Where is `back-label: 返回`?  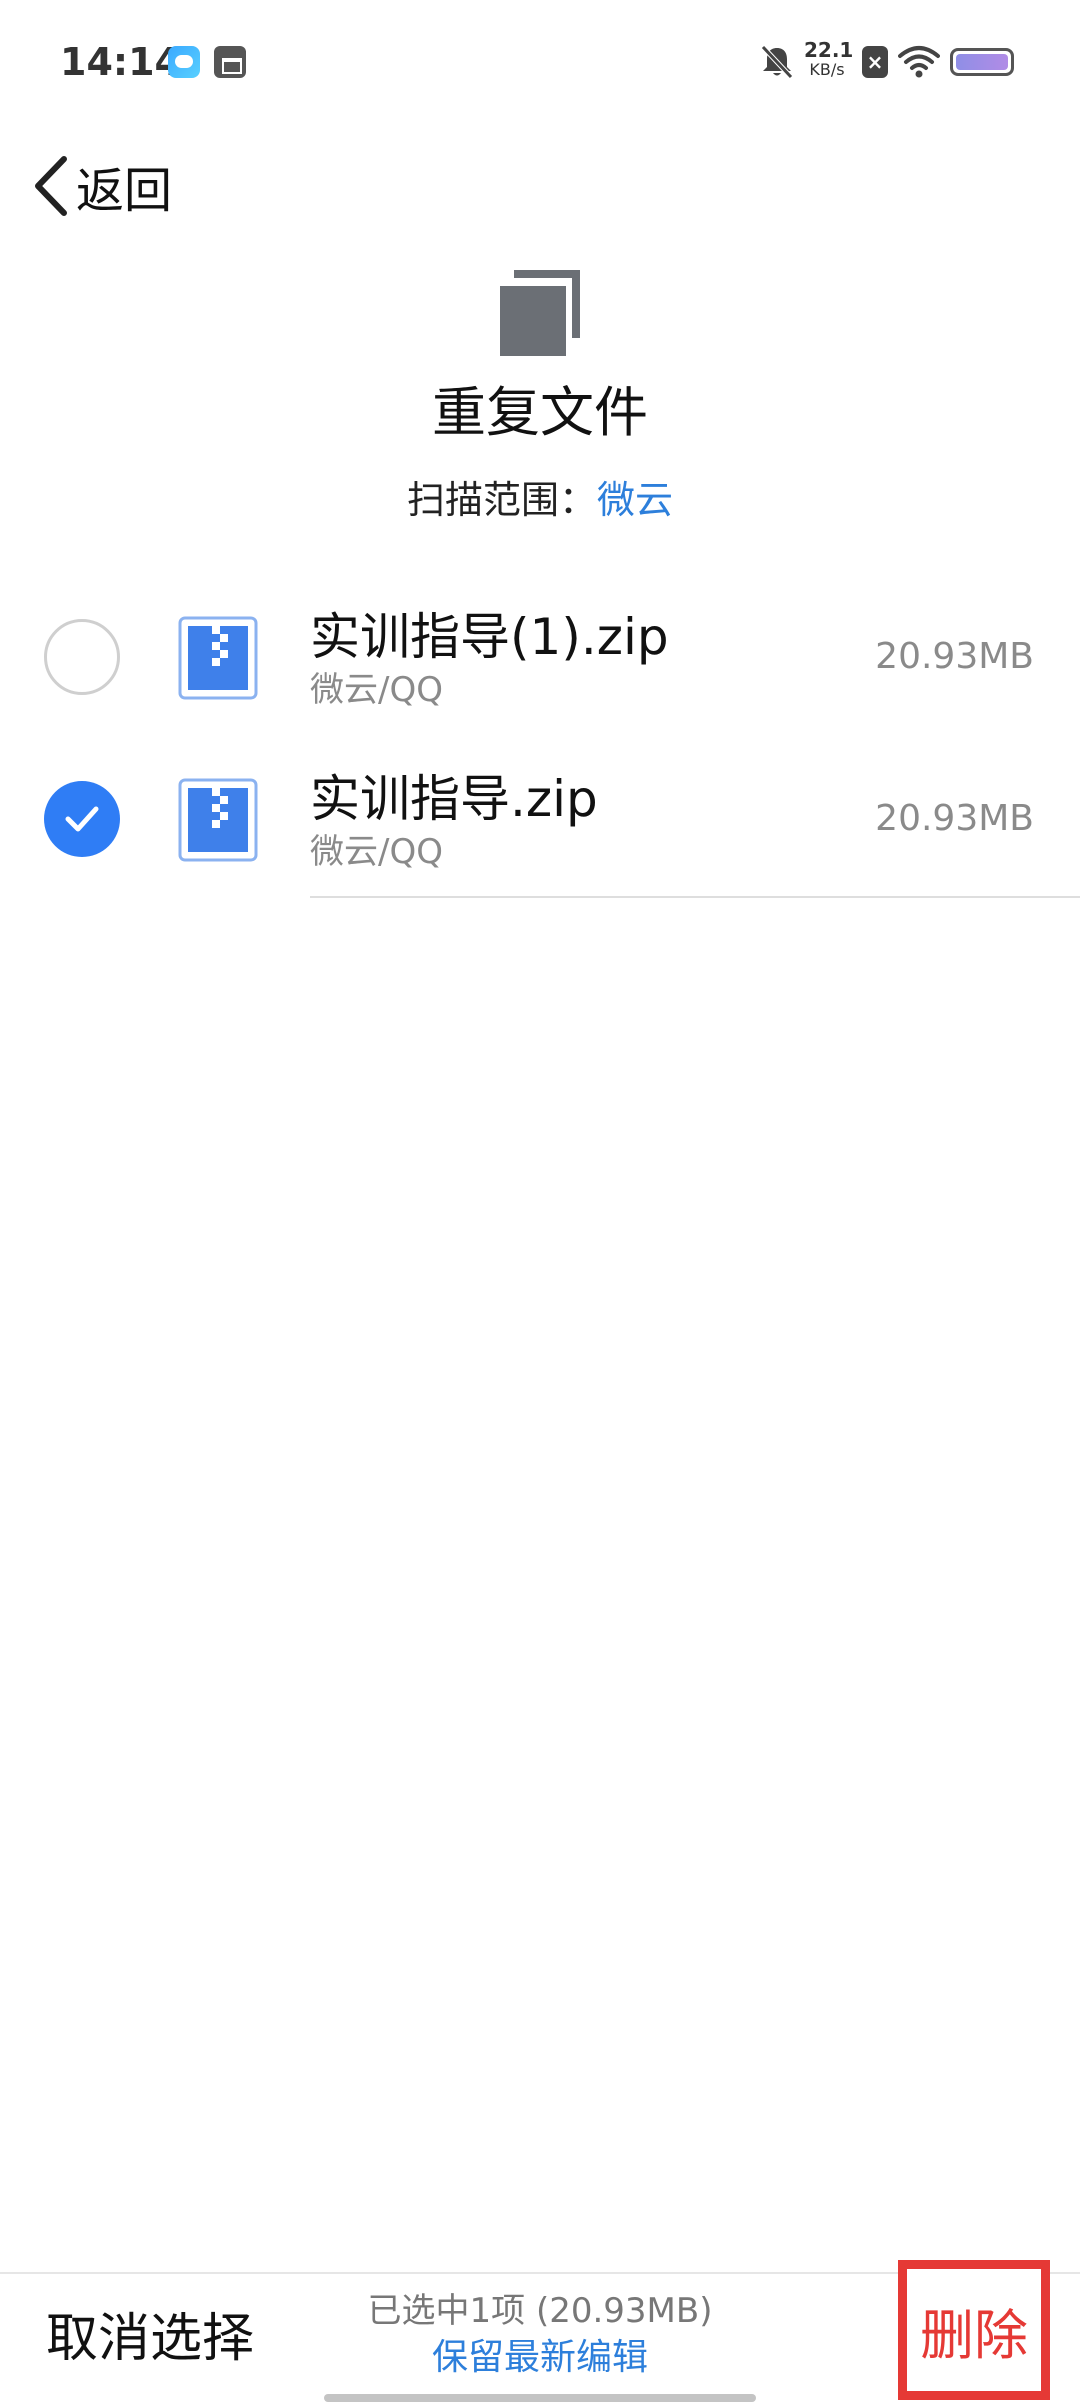
back-label: 返回 is located at coordinates (124, 191).